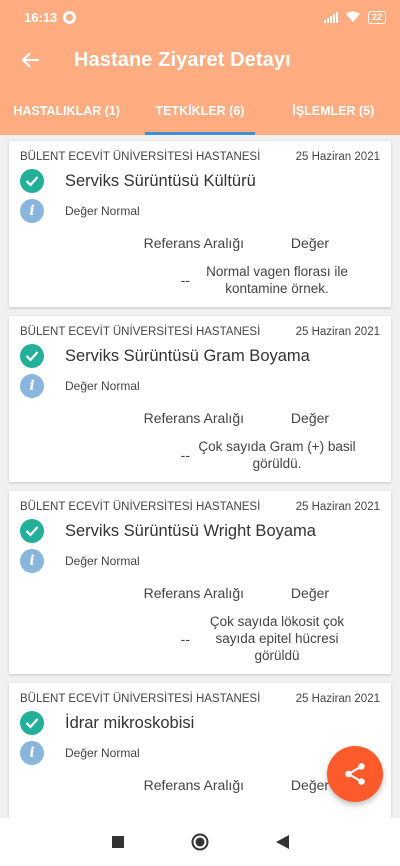  I want to click on circle-icon, so click(200, 842).